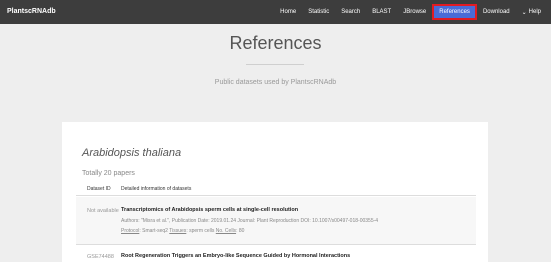  Describe the element at coordinates (156, 189) in the screenshot. I see `column-header-details: Detailed information of datasets` at that location.